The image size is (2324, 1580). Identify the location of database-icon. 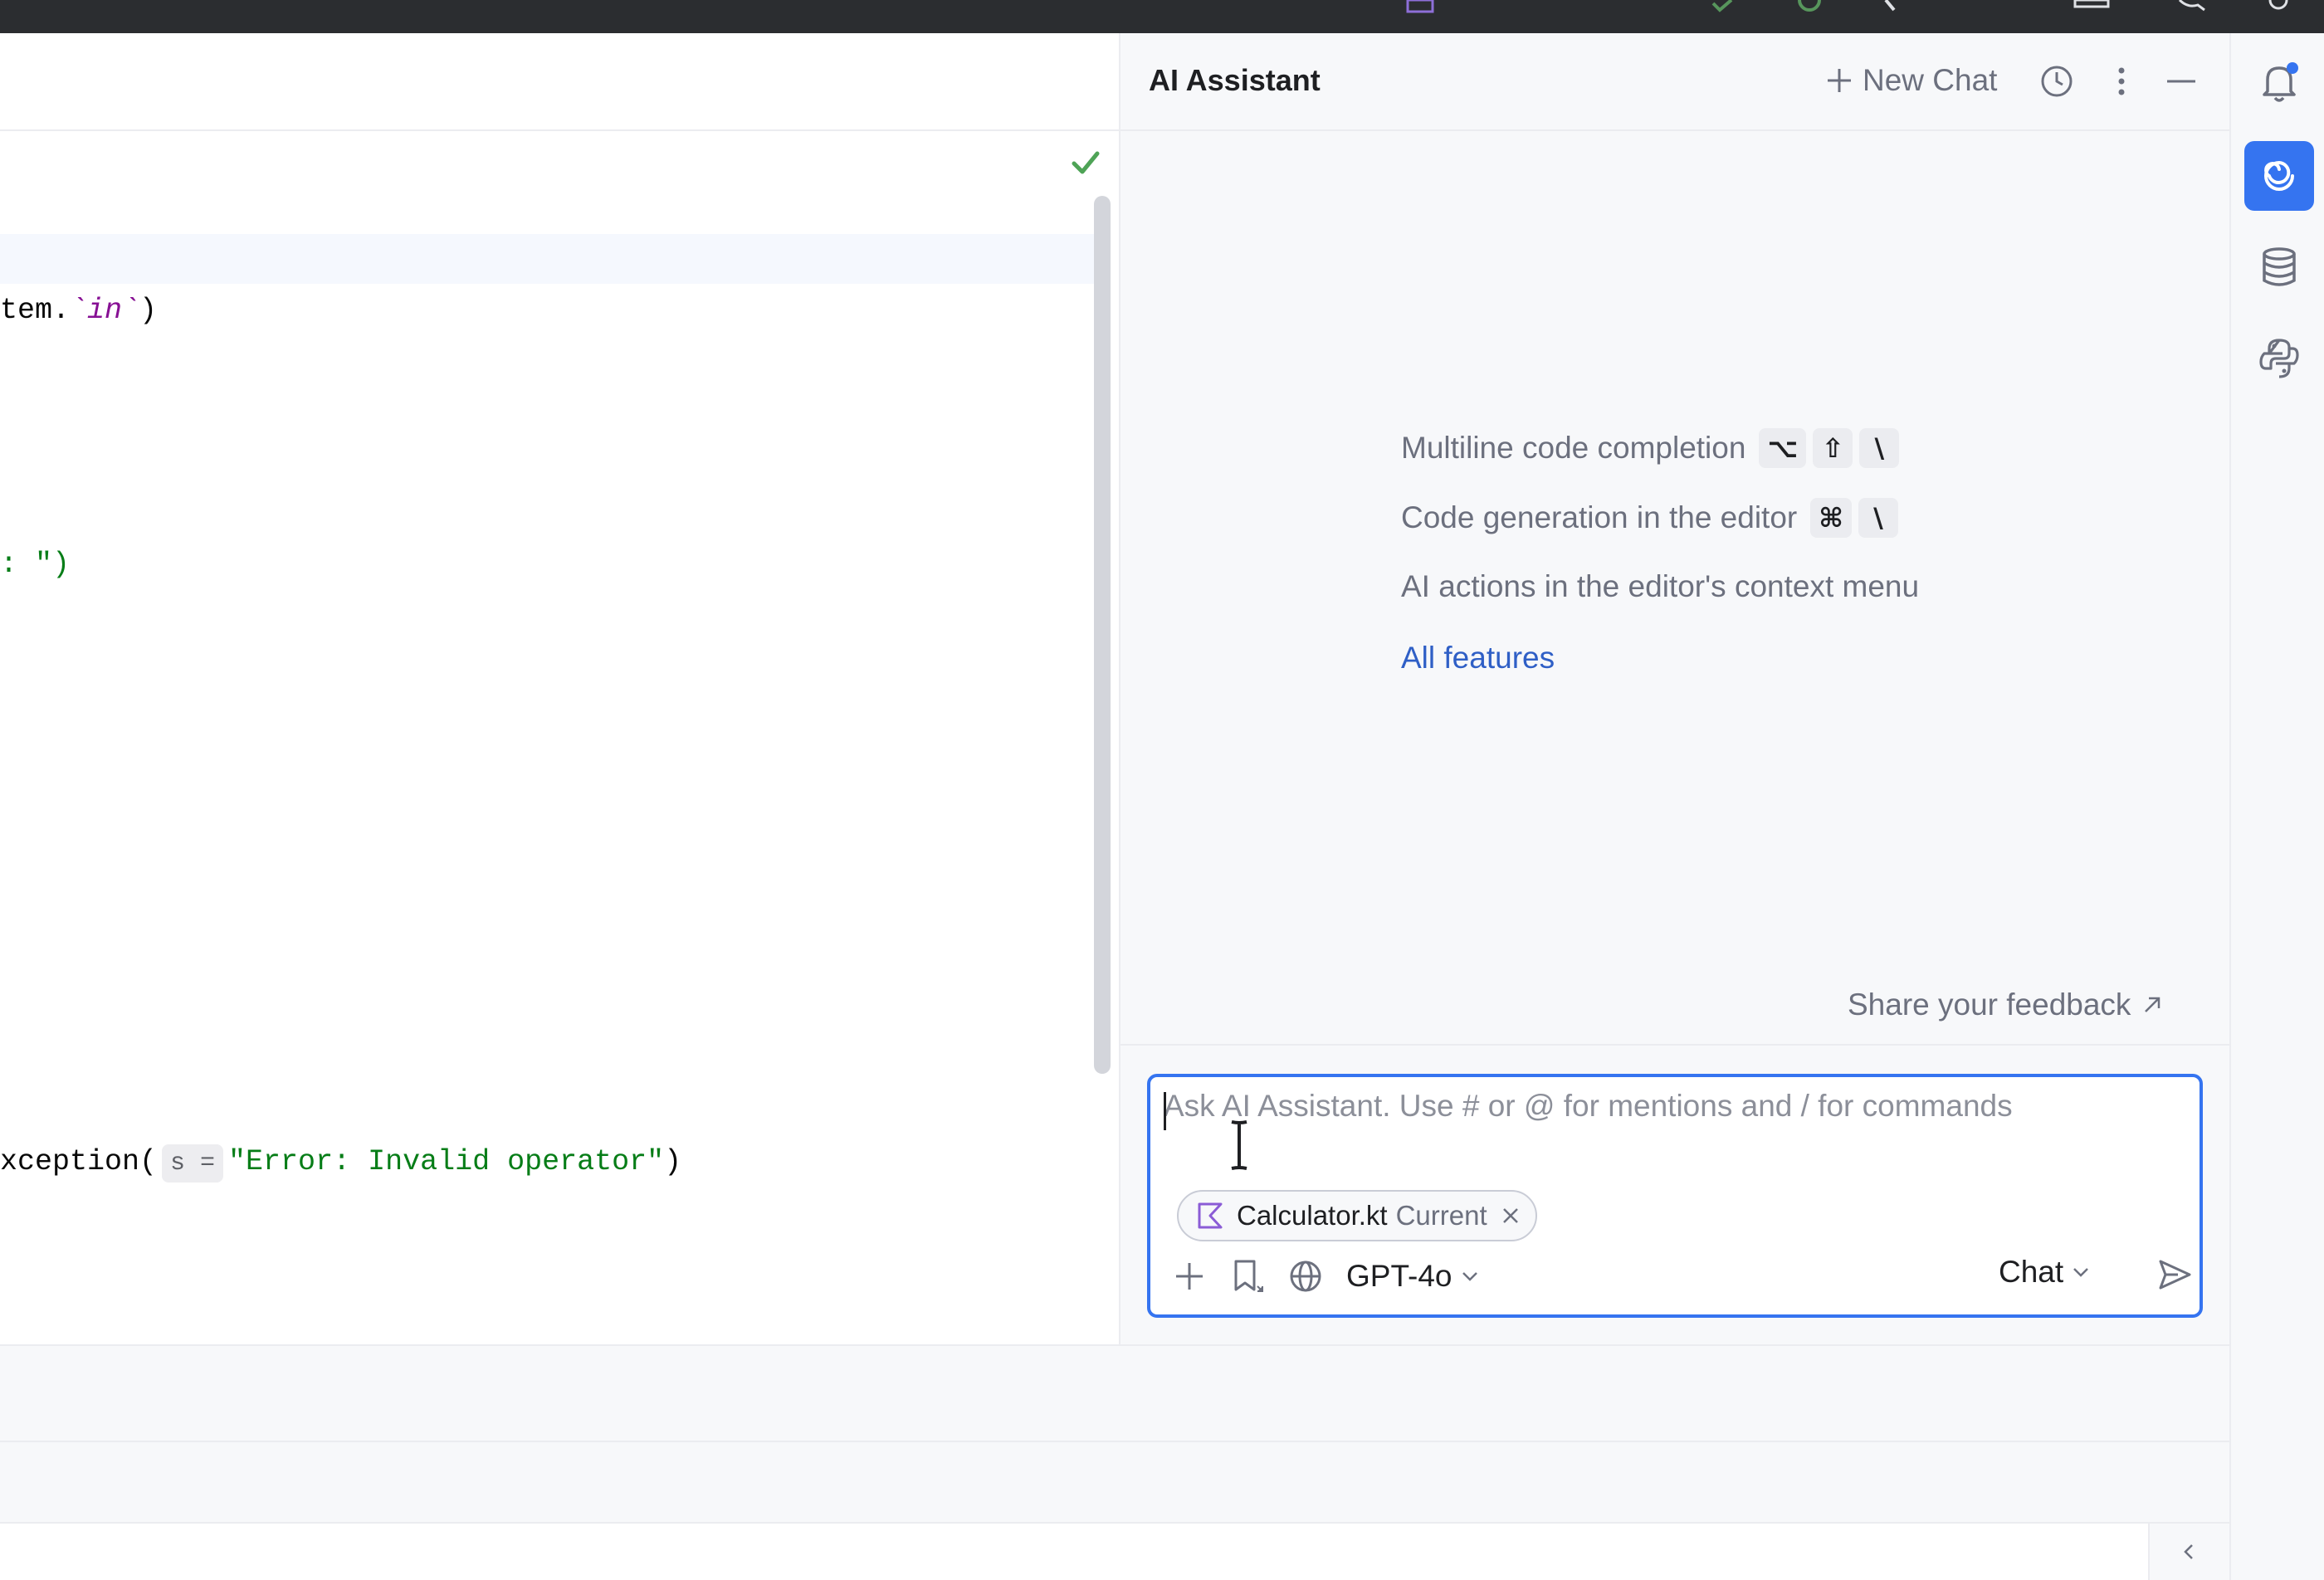
(2279, 267).